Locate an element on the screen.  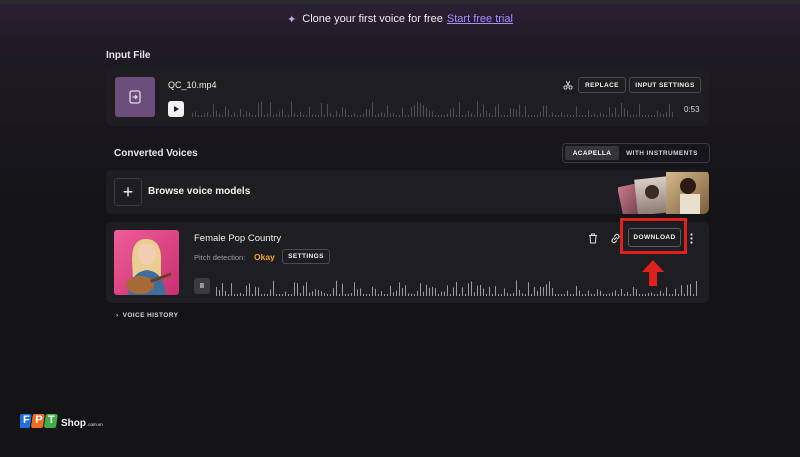
tab-with-instruments: WITH INSTRUMENTS is located at coordinates (662, 153).